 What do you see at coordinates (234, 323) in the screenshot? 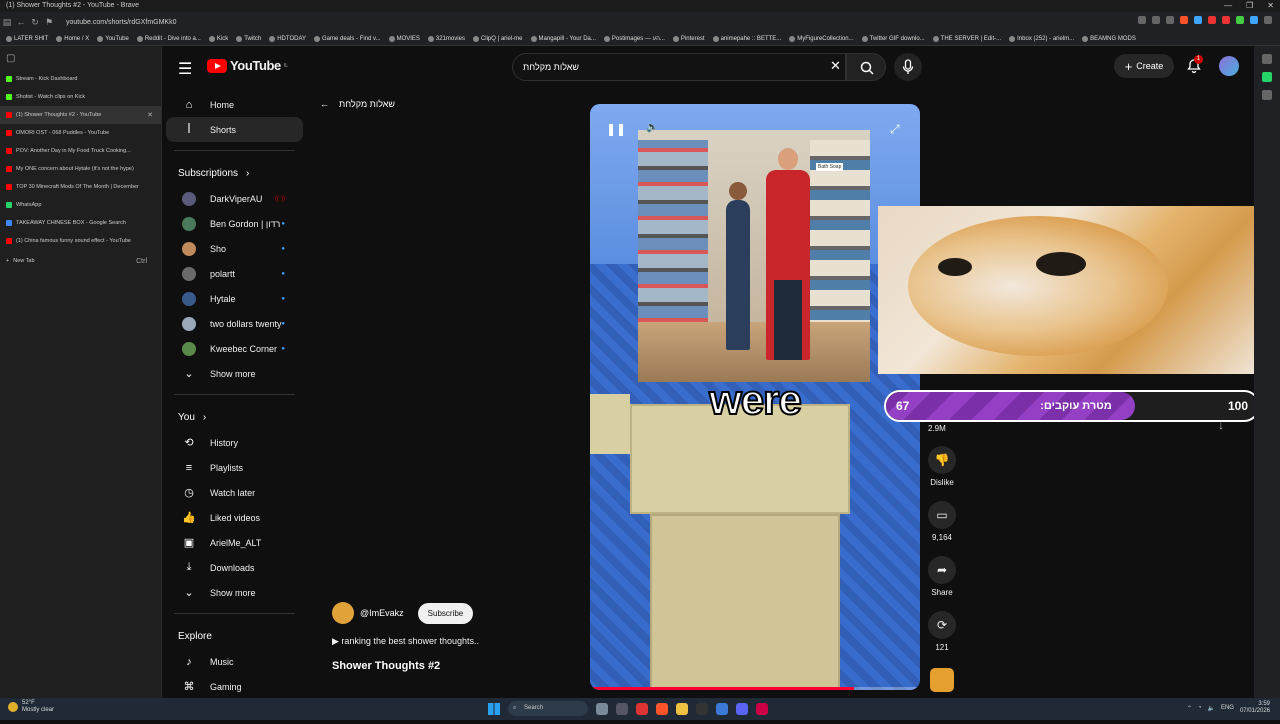
I see `subscription-item: two dollars twenty ●` at bounding box center [234, 323].